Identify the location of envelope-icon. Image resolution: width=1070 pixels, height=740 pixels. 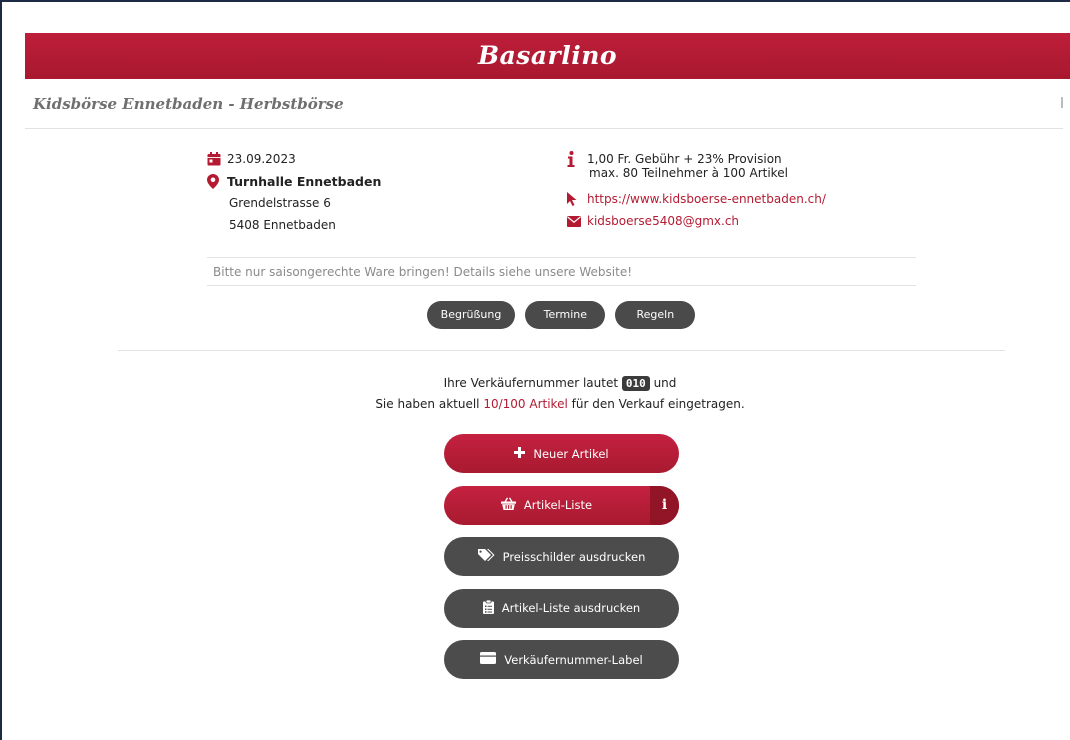
(577, 221).